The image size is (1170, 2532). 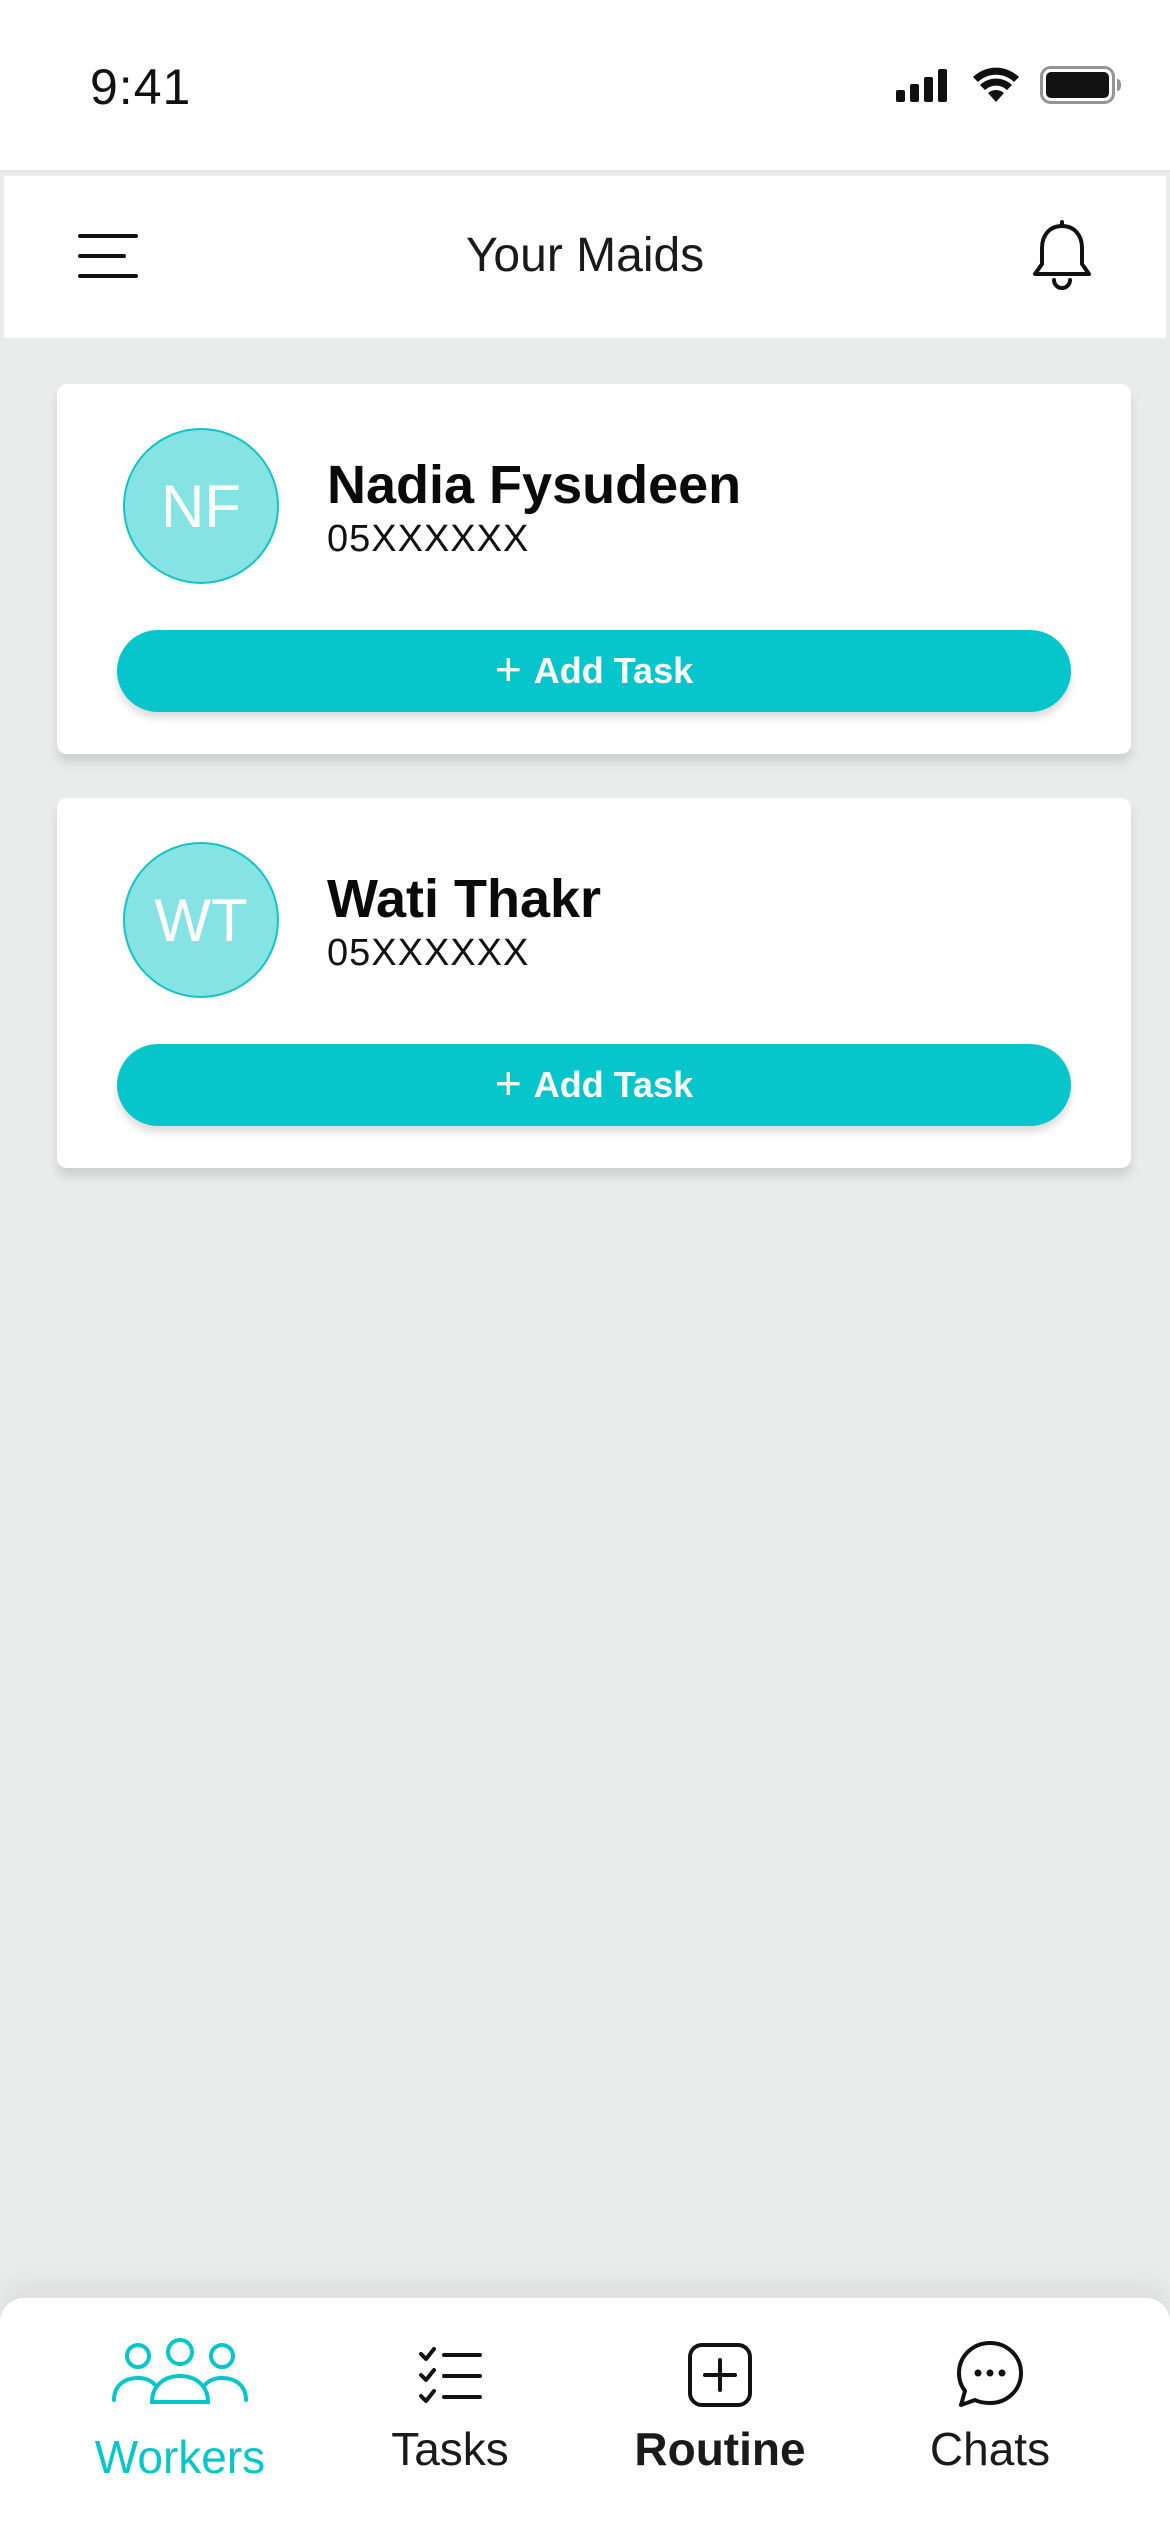 I want to click on workers-icon, so click(x=180, y=2371).